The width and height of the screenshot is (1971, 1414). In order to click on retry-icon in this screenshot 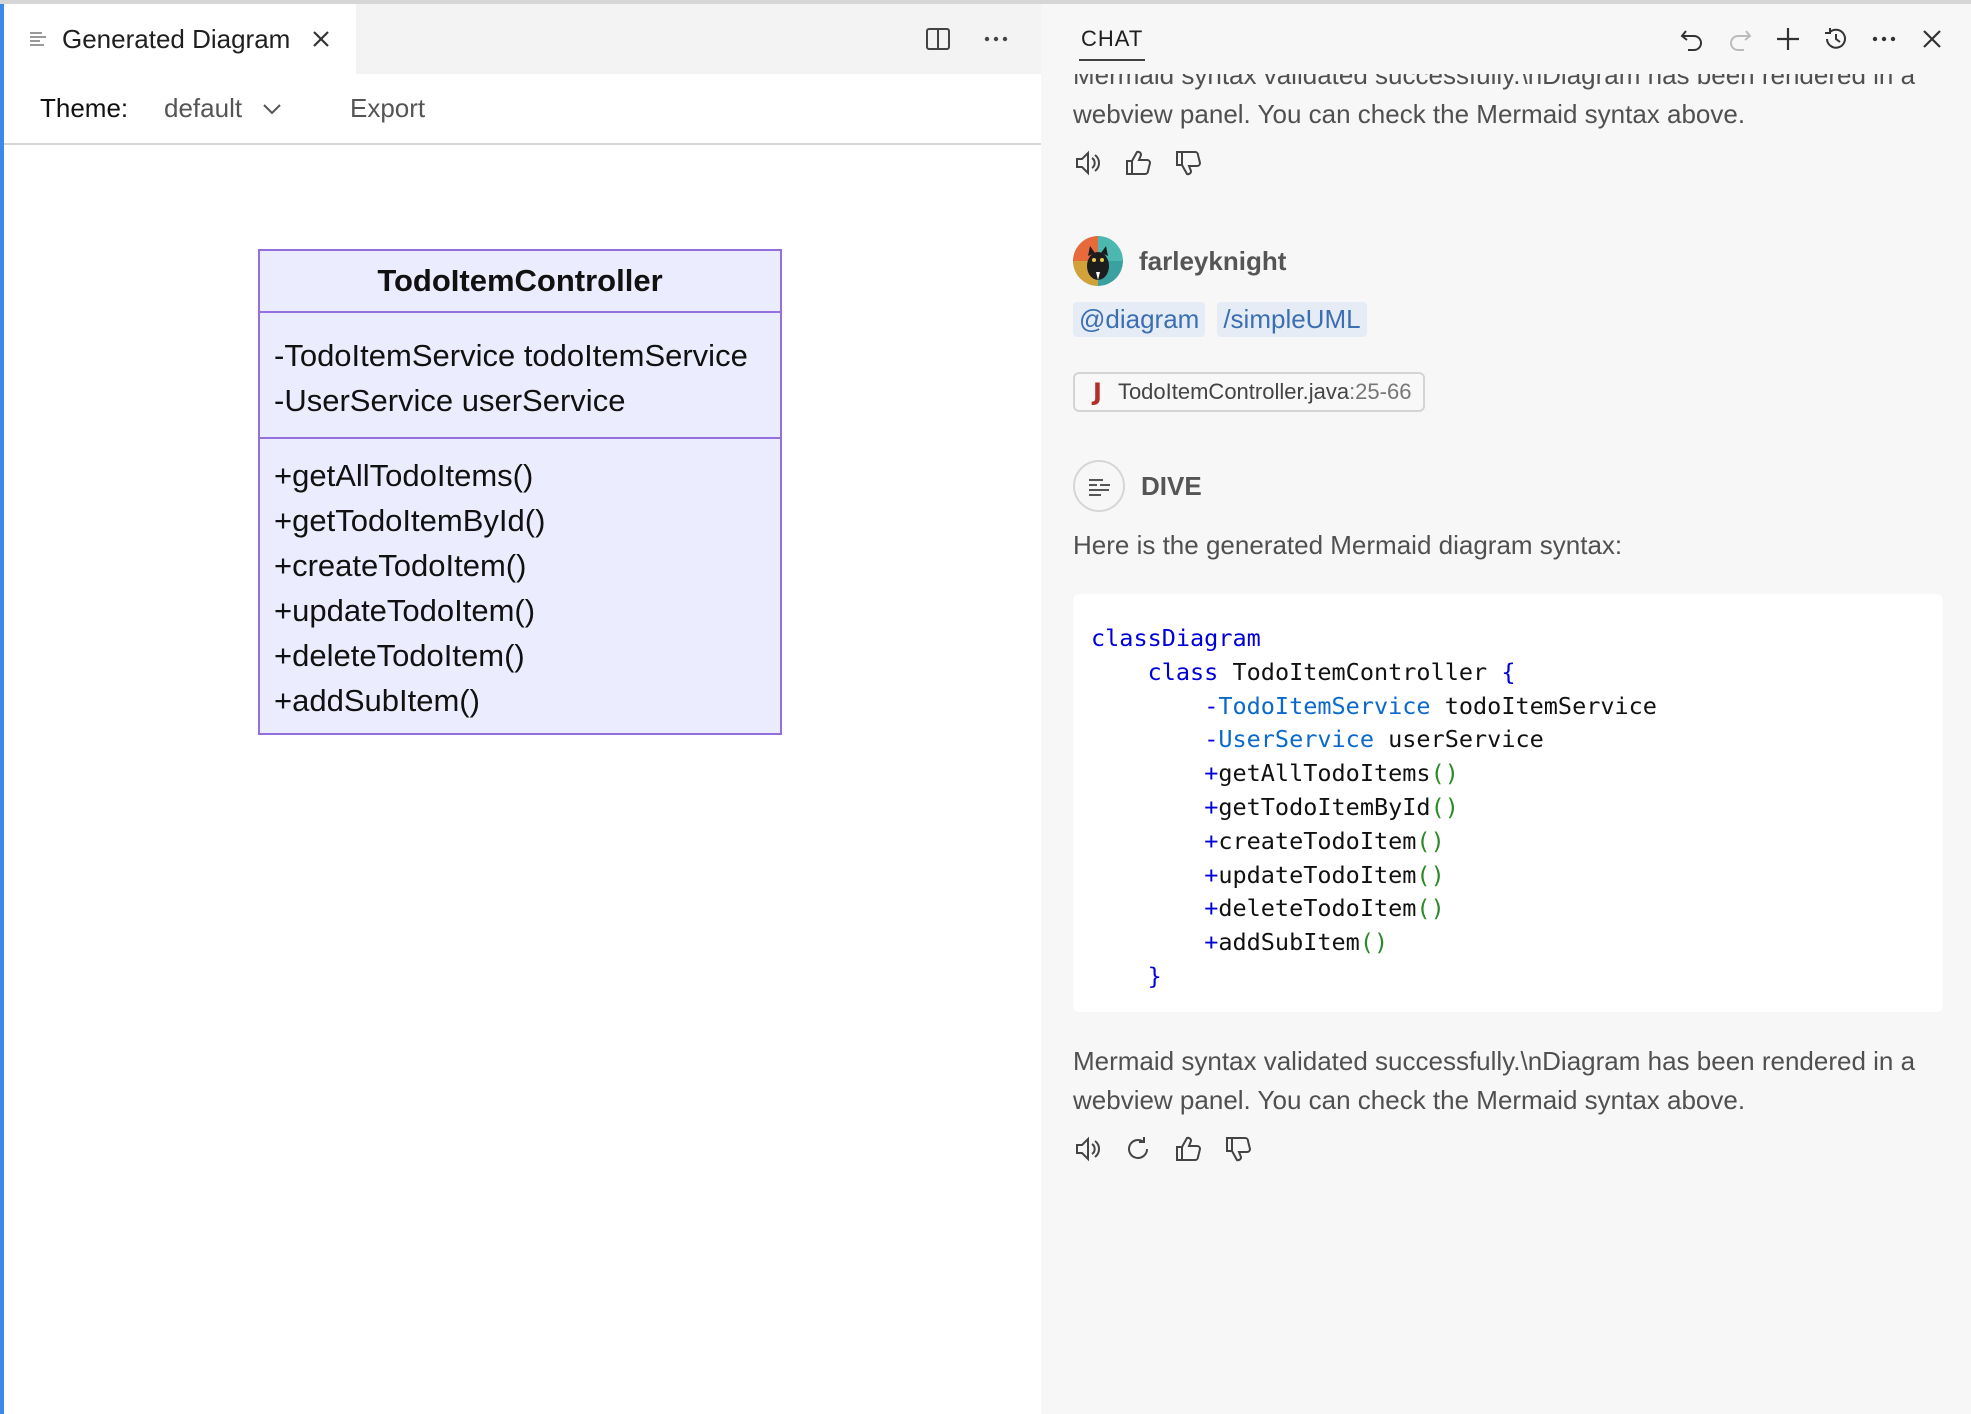, I will do `click(1138, 1149)`.